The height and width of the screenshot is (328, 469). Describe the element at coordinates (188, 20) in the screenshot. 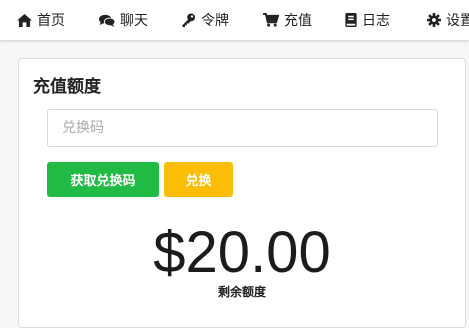

I see `key-icon` at that location.